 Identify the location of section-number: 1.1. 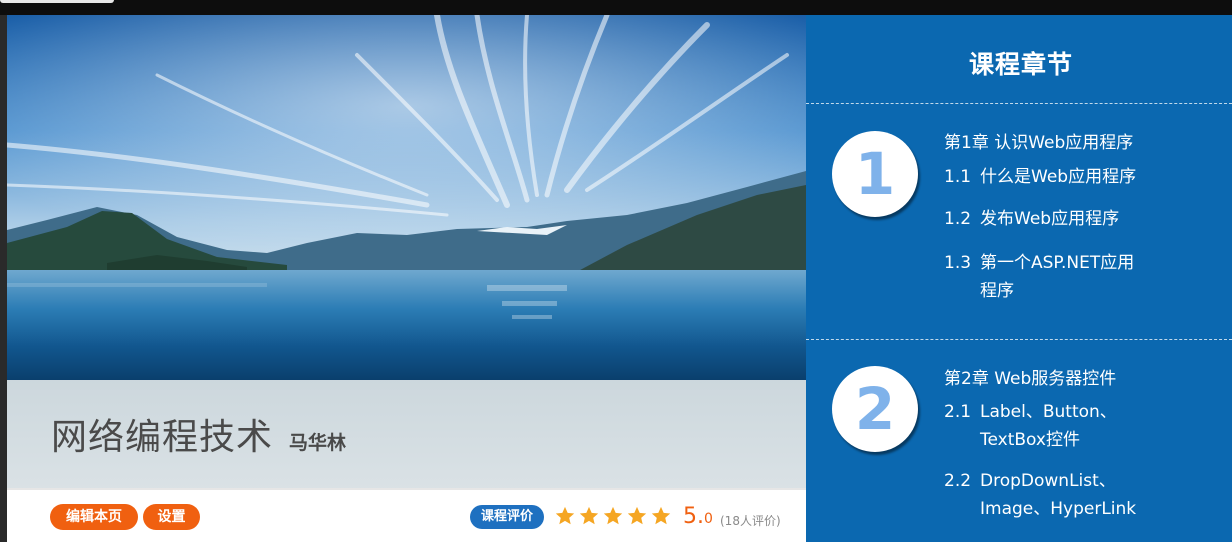
(958, 177).